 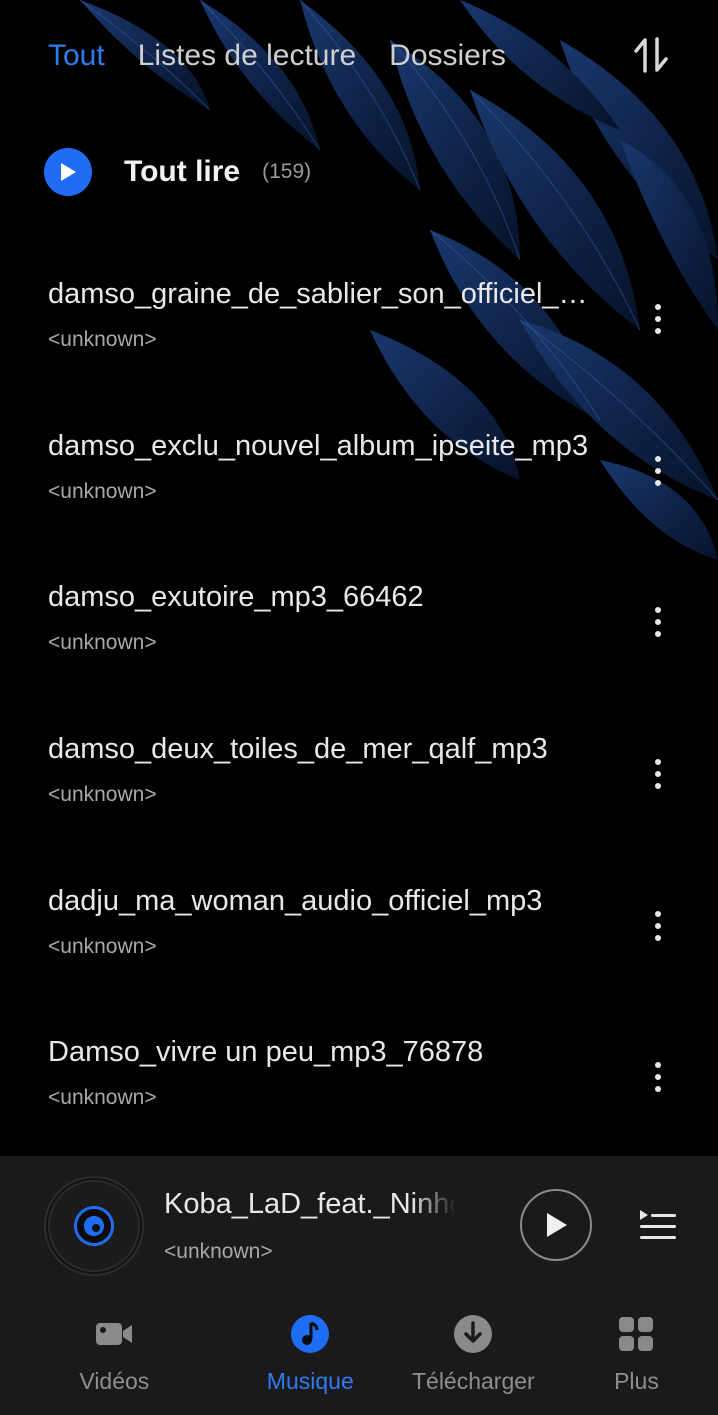 I want to click on top-tabs: Tout Listes de lecture Dossiers, so click(x=383, y=56).